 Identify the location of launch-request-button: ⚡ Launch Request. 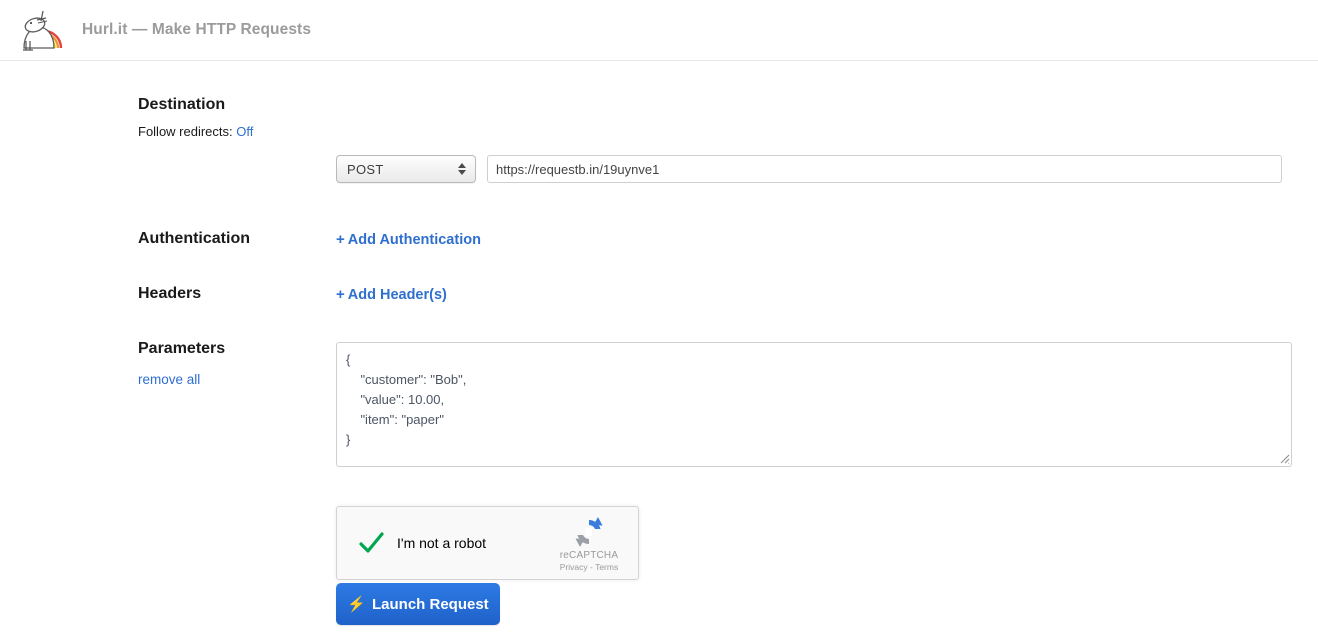
(418, 604).